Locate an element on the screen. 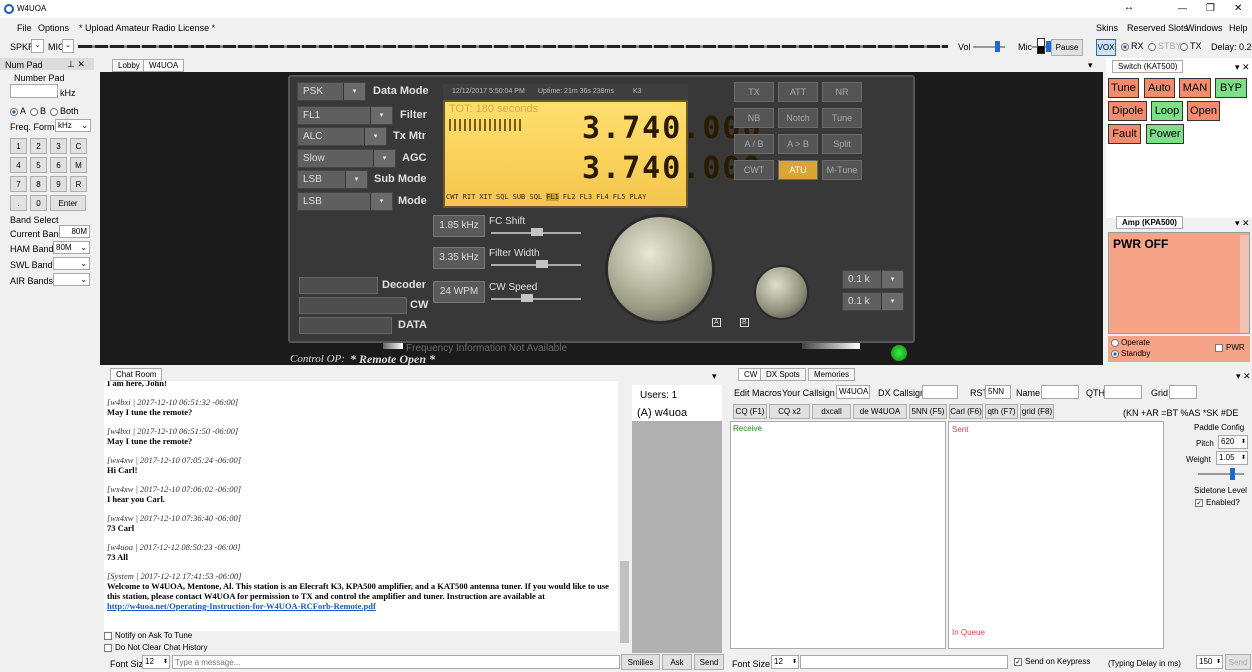  edit-macros-link: Edit Macros is located at coordinates (758, 393).